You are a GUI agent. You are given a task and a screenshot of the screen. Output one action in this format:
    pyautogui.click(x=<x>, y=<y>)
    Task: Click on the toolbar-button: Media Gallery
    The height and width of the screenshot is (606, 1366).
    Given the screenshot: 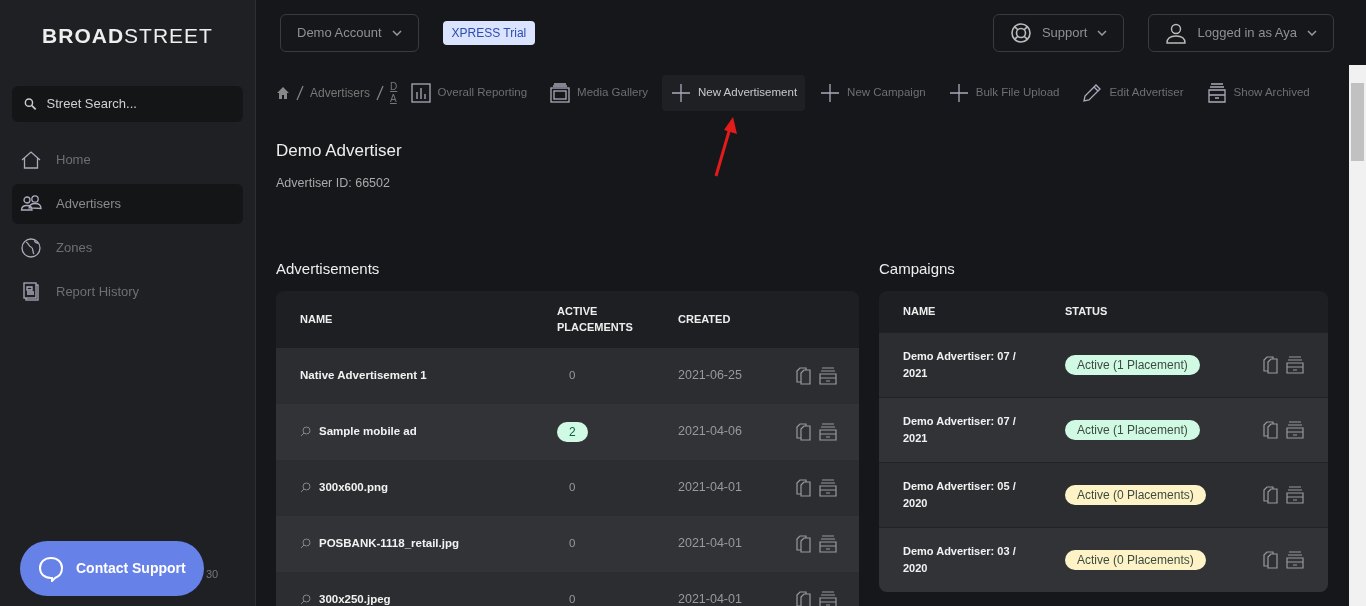 What is the action you would take?
    pyautogui.click(x=598, y=92)
    